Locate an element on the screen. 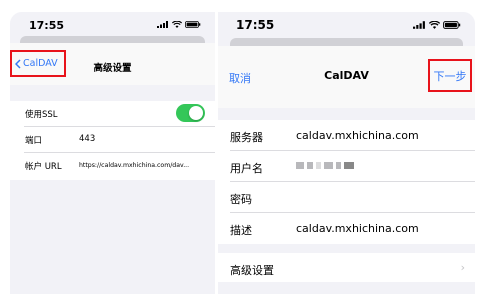  description-row: 描述 caldav.mxhichina.com is located at coordinates (352, 228).